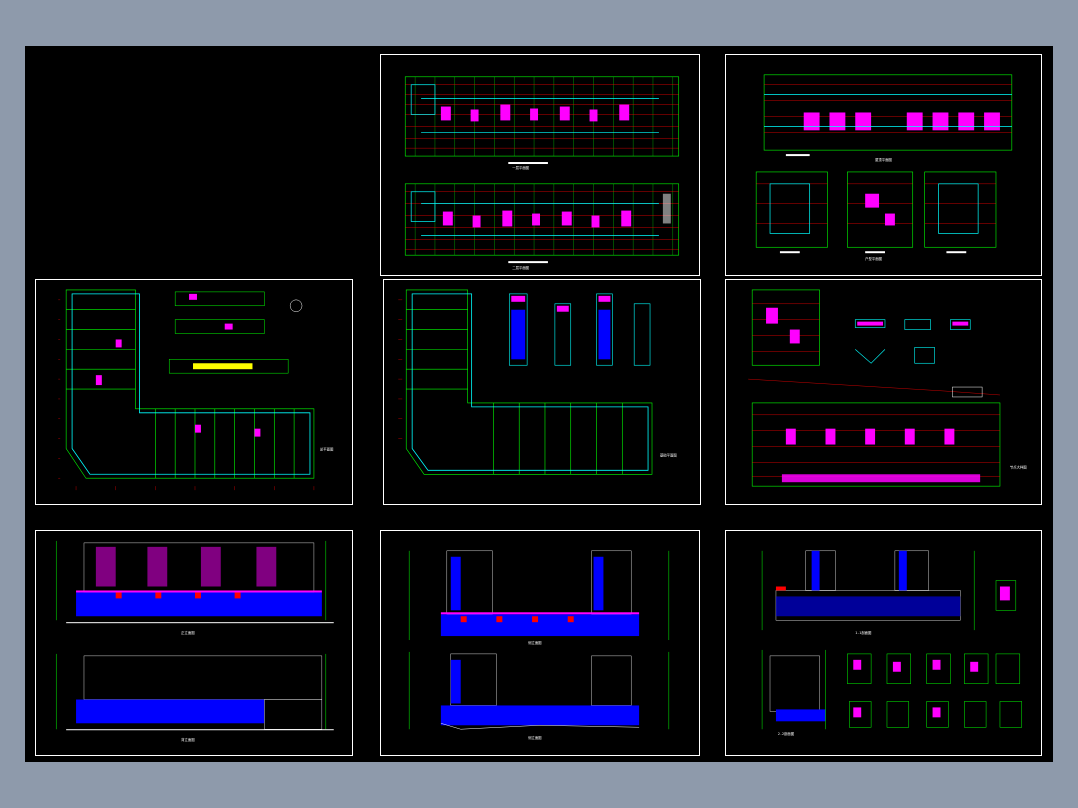 The image size is (1078, 808). What do you see at coordinates (535, 642) in the screenshot?
I see `sheet-7-label-a: 侧立面图` at bounding box center [535, 642].